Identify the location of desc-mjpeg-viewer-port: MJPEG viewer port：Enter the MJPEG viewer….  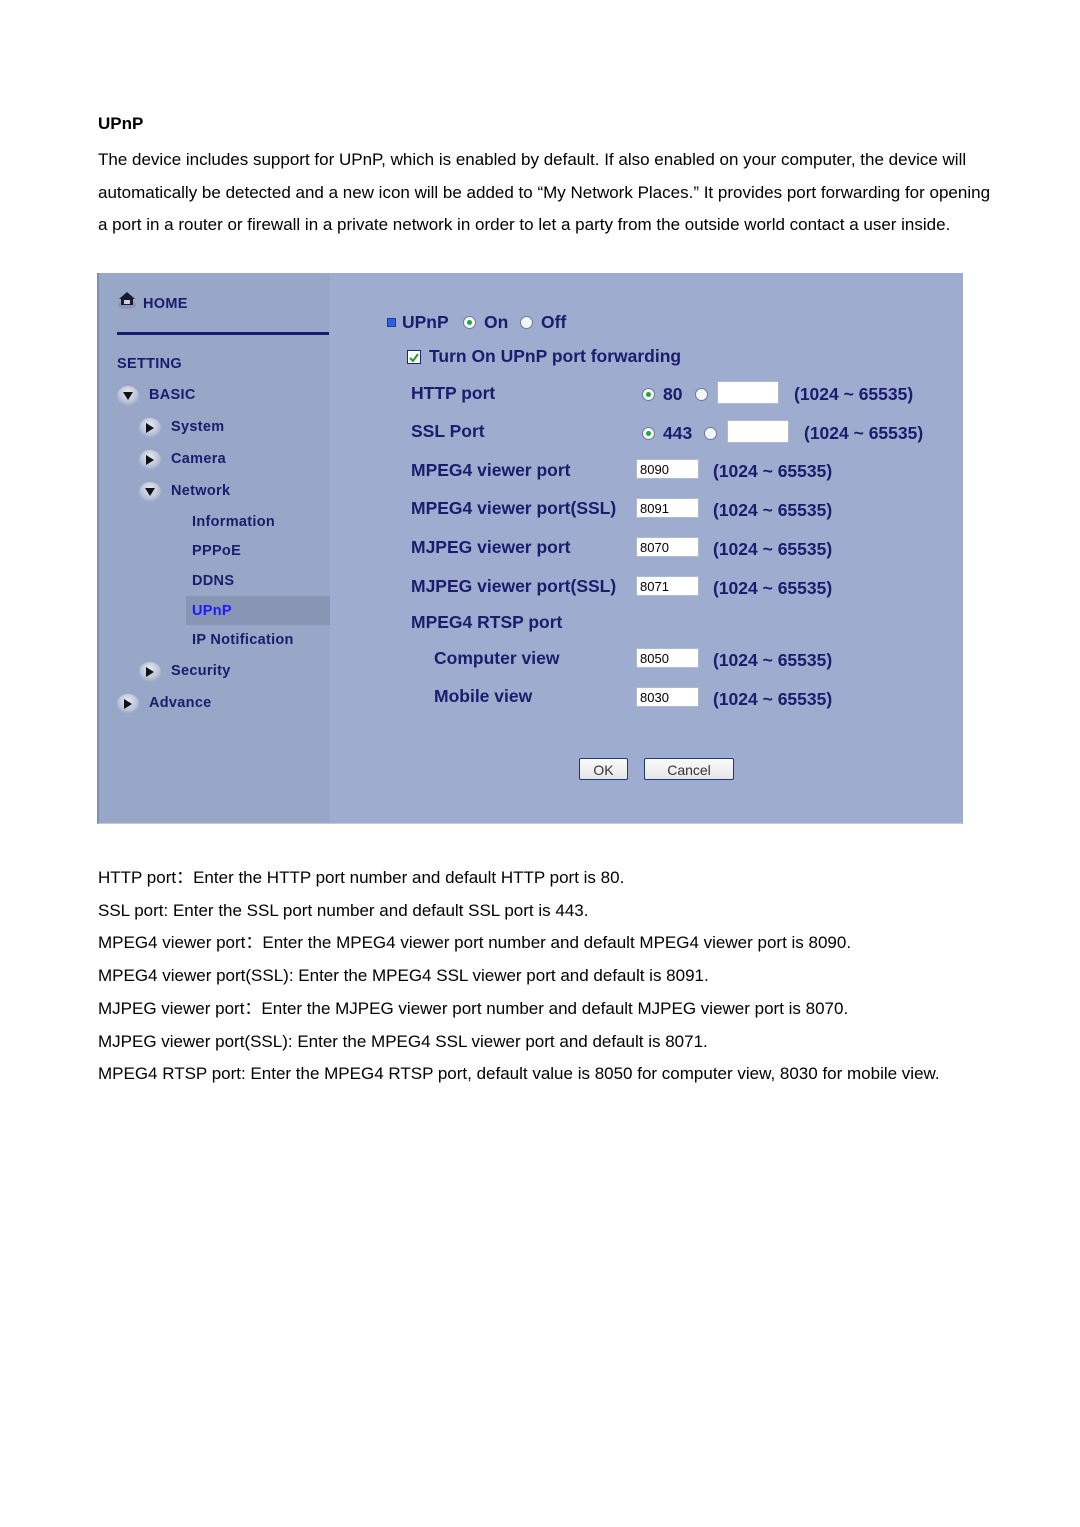
(473, 1008).